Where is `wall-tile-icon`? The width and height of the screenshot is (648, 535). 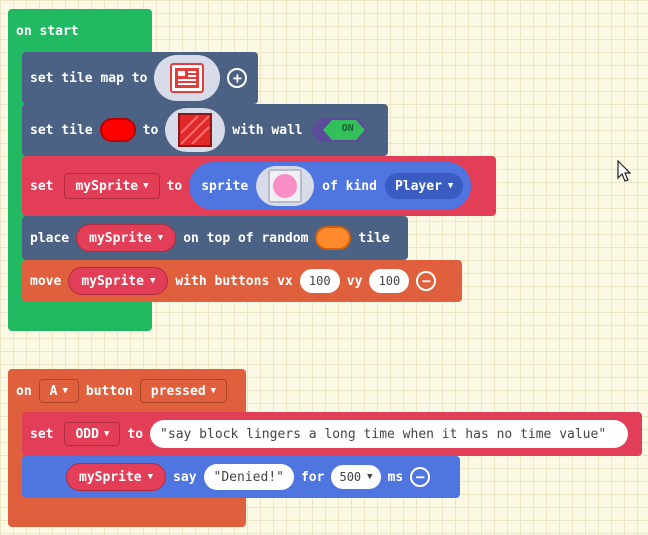
wall-tile-icon is located at coordinates (195, 130).